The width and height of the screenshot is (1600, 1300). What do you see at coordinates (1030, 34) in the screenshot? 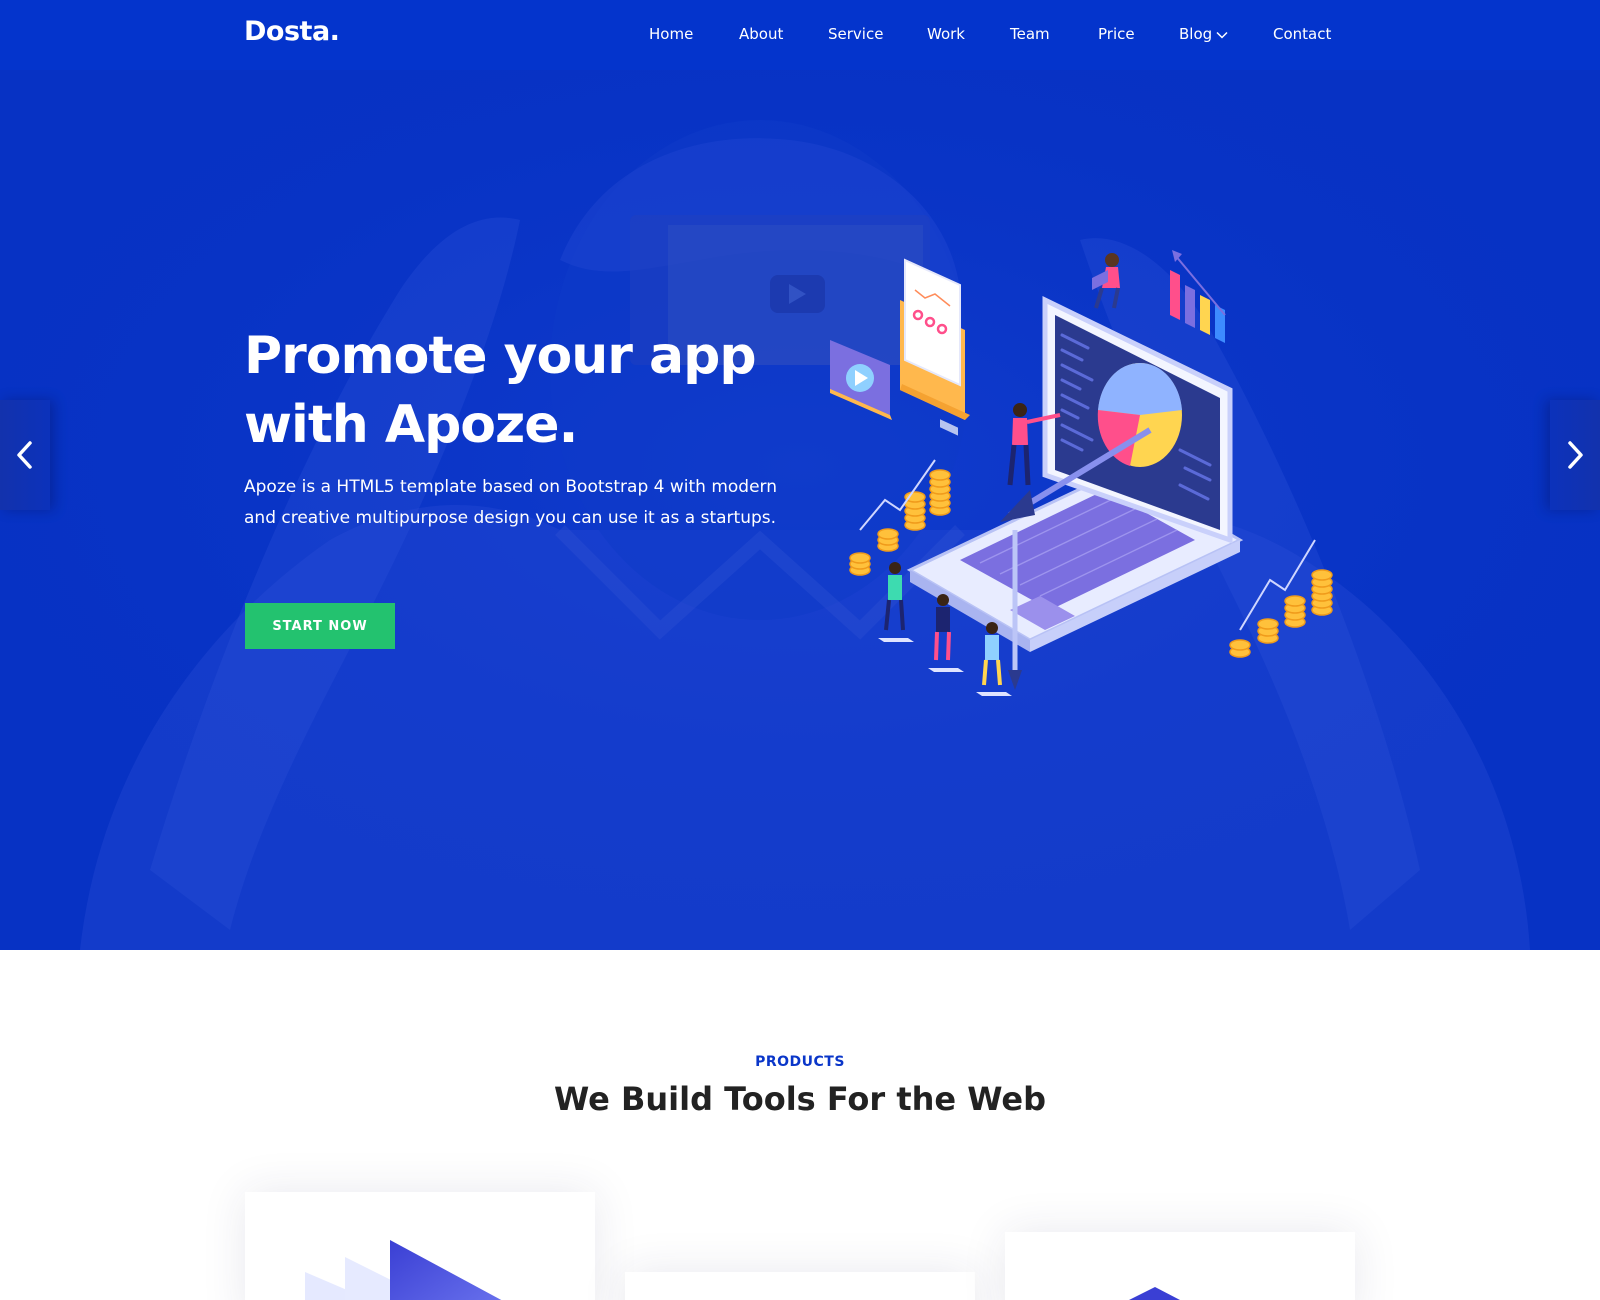
I see `nav-team: Team` at bounding box center [1030, 34].